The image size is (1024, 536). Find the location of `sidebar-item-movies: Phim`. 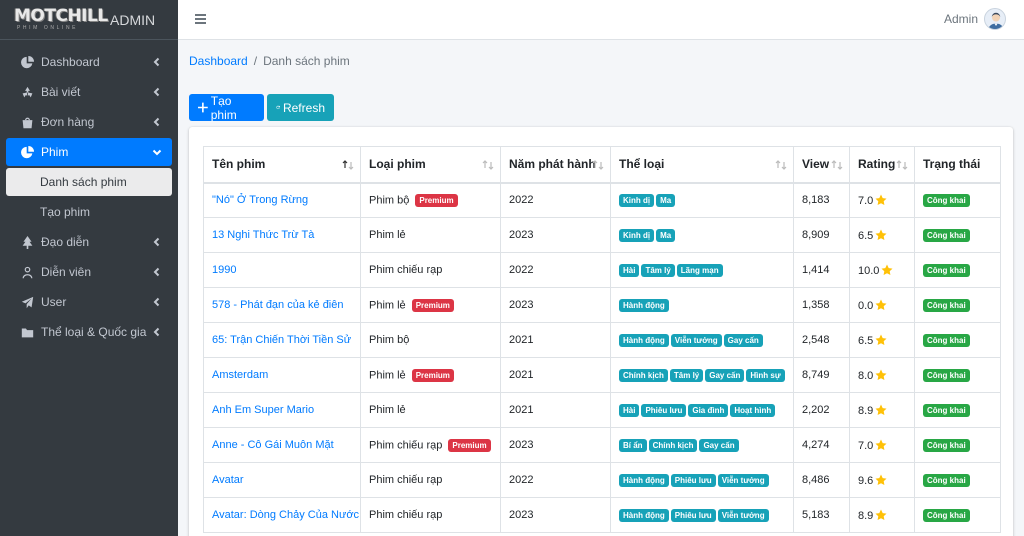

sidebar-item-movies: Phim is located at coordinates (89, 152).